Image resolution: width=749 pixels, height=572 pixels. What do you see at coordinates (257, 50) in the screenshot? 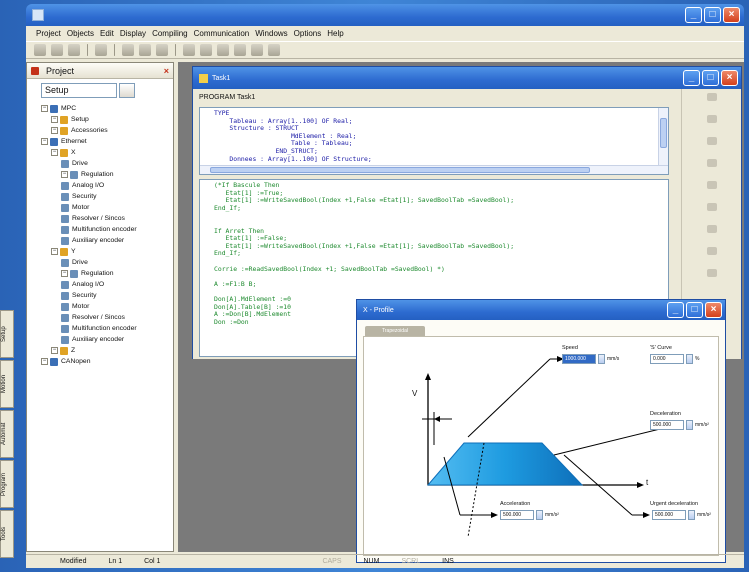
I see `connect-icon` at bounding box center [257, 50].